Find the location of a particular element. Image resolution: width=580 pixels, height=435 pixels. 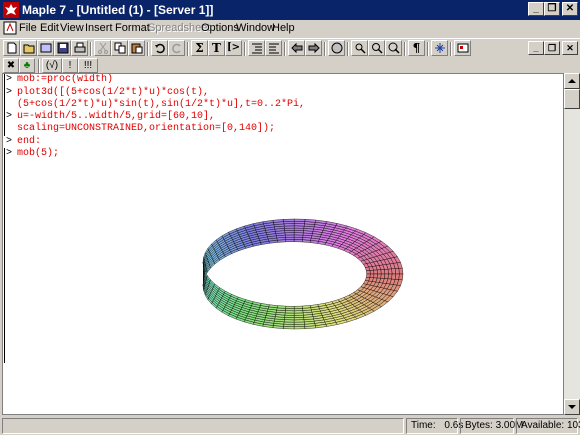

scroll-down-button is located at coordinates (572, 407).